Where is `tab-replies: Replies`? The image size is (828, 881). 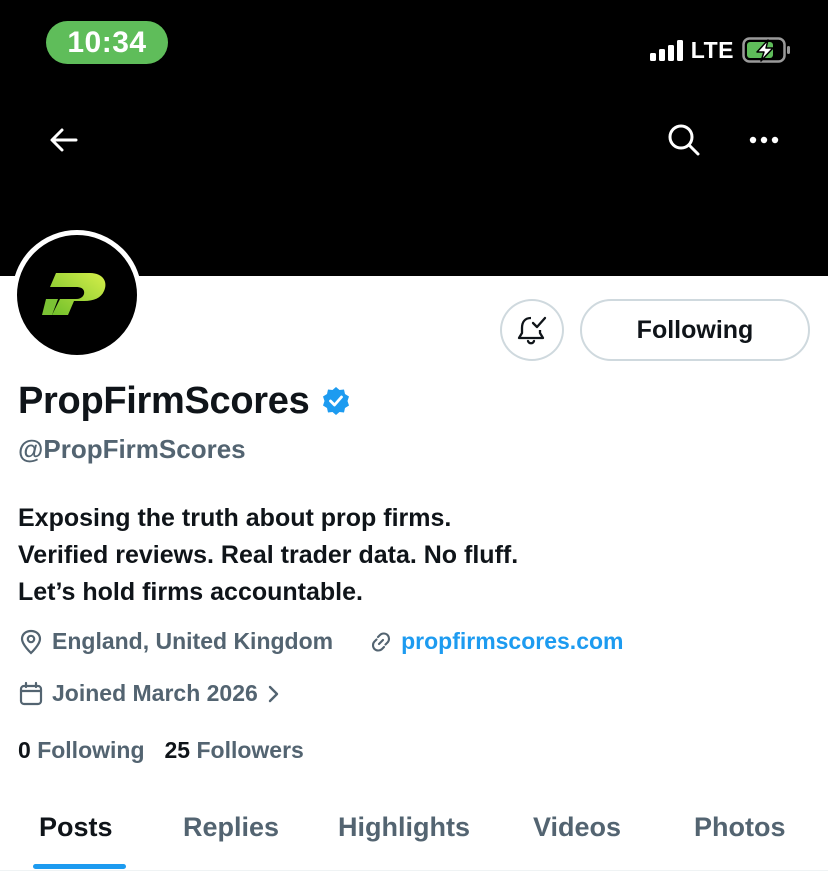
tab-replies: Replies is located at coordinates (231, 827).